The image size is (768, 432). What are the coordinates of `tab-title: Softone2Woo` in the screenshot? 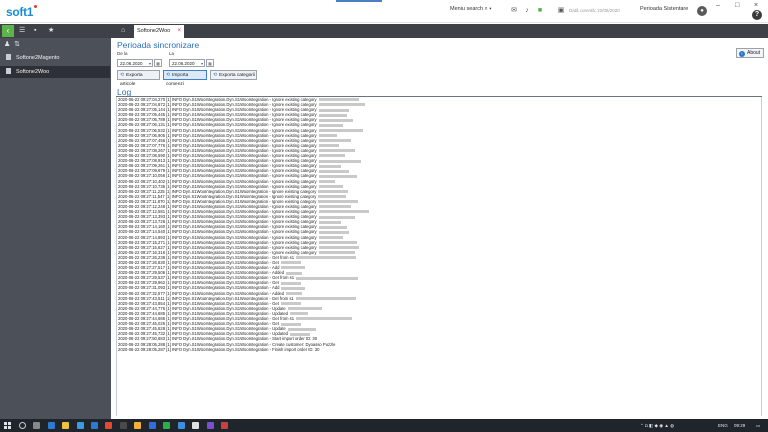 It's located at (154, 31).